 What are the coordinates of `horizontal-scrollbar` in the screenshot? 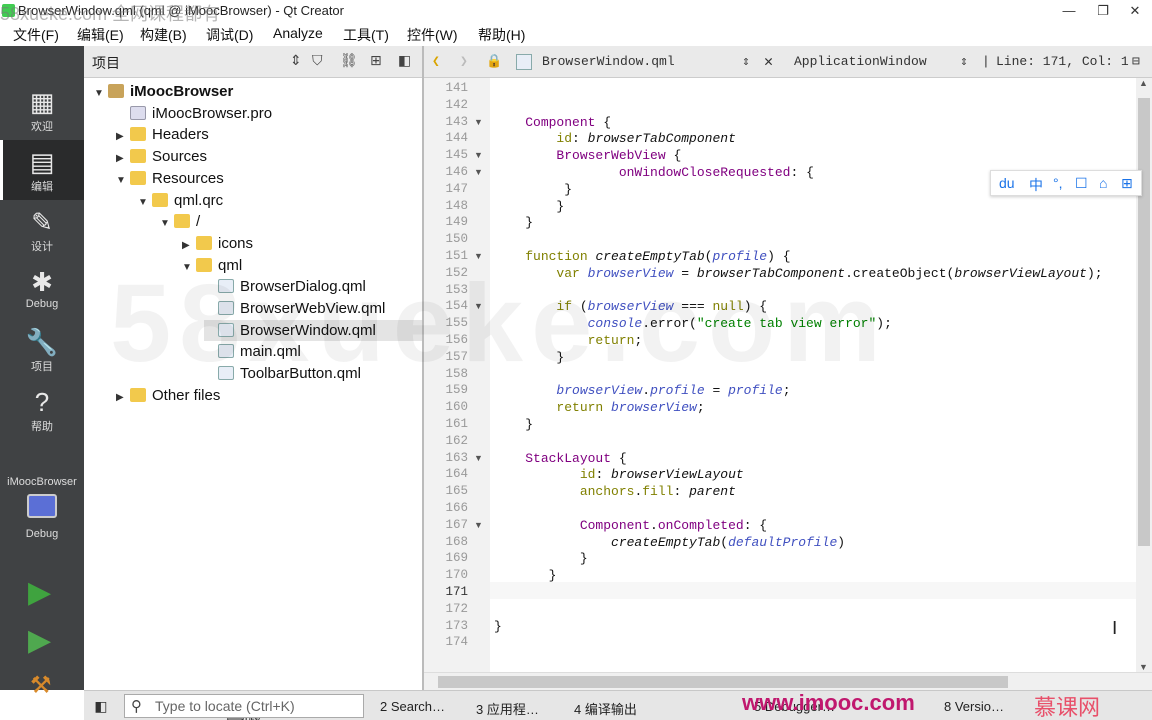 It's located at (788, 681).